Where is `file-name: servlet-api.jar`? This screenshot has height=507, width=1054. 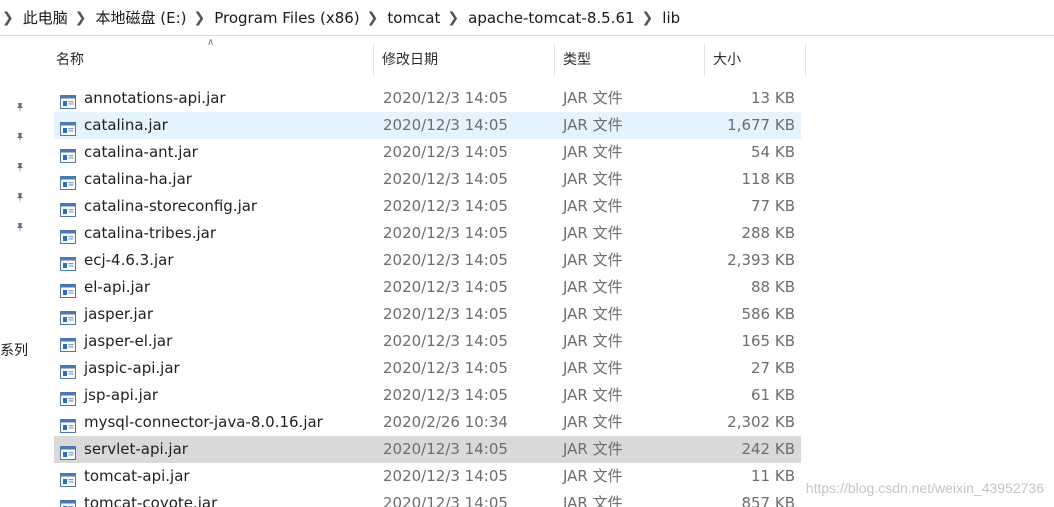 file-name: servlet-api.jar is located at coordinates (136, 449).